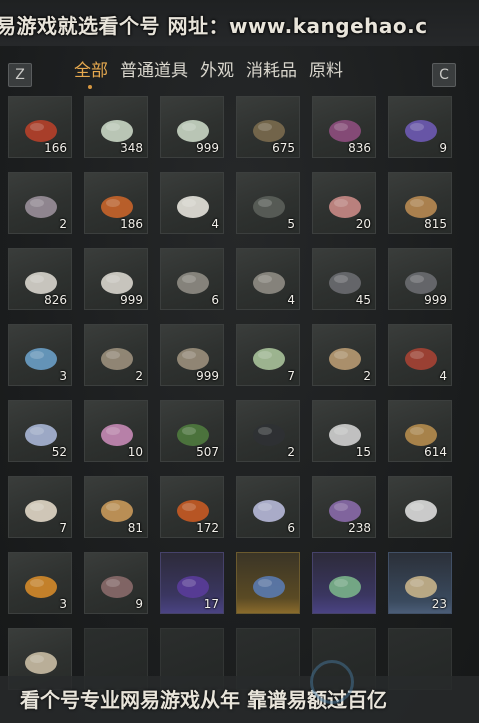  What do you see at coordinates (154, 71) in the screenshot?
I see `tab-general-items: 普通道具` at bounding box center [154, 71].